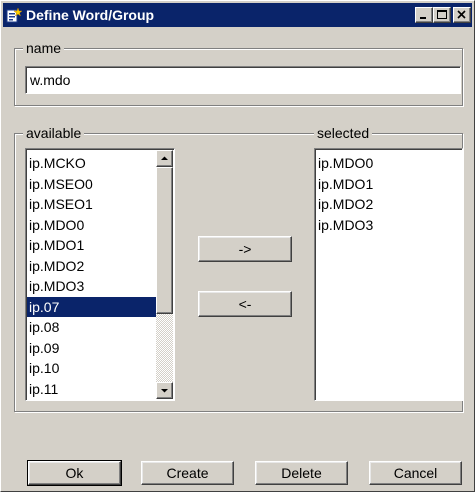 This screenshot has width=475, height=492. What do you see at coordinates (245, 249) in the screenshot?
I see `add-to-selected-button: ->` at bounding box center [245, 249].